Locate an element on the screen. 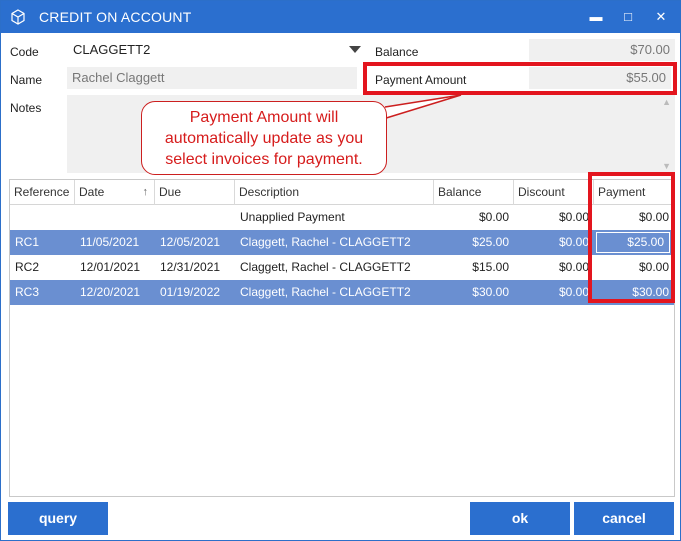 The image size is (681, 541). maximize-icon: □ is located at coordinates (628, 17).